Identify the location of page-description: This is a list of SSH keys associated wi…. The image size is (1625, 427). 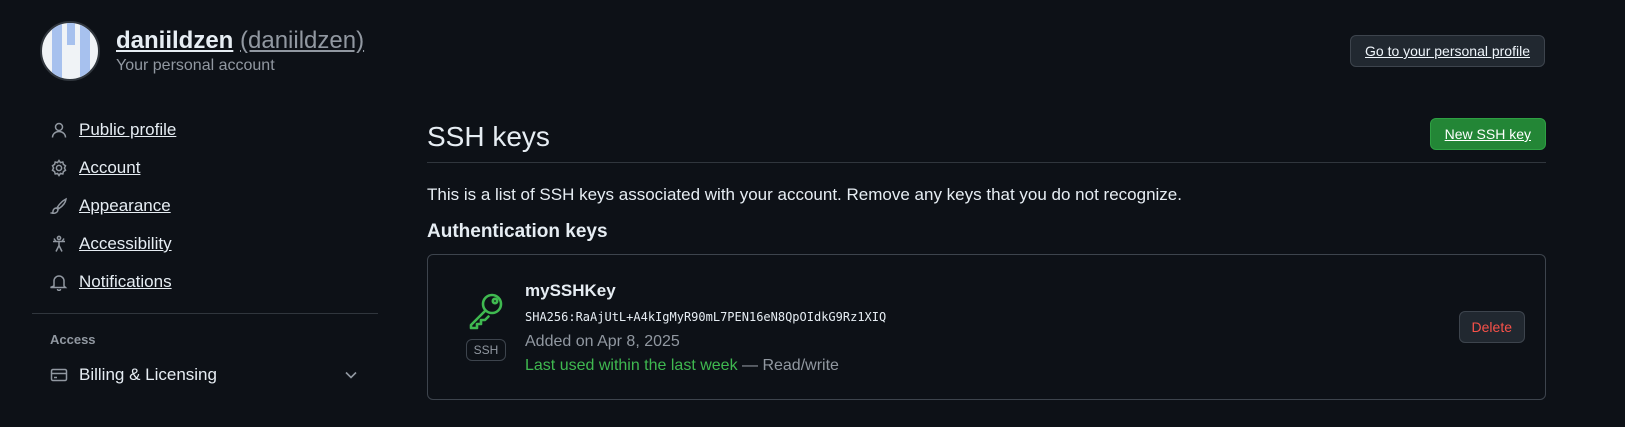
(804, 194).